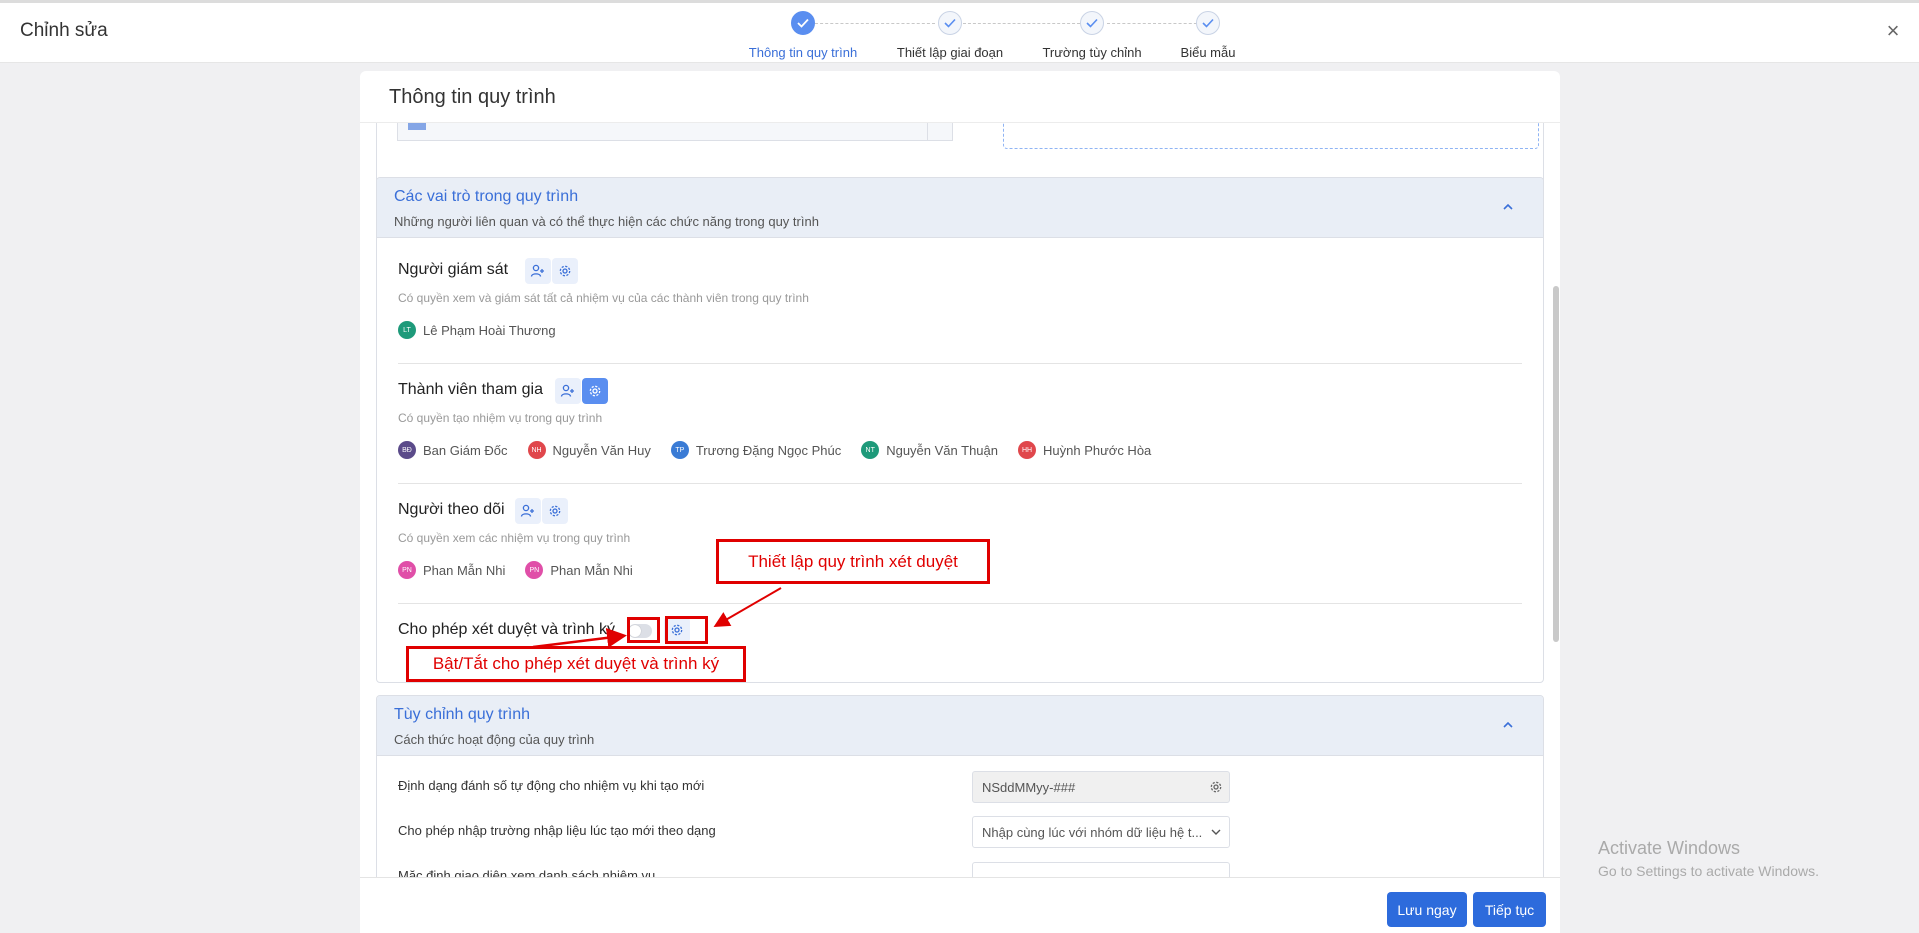  I want to click on watermark-subtitle: Go to Settings to activate Windows., so click(1708, 871).